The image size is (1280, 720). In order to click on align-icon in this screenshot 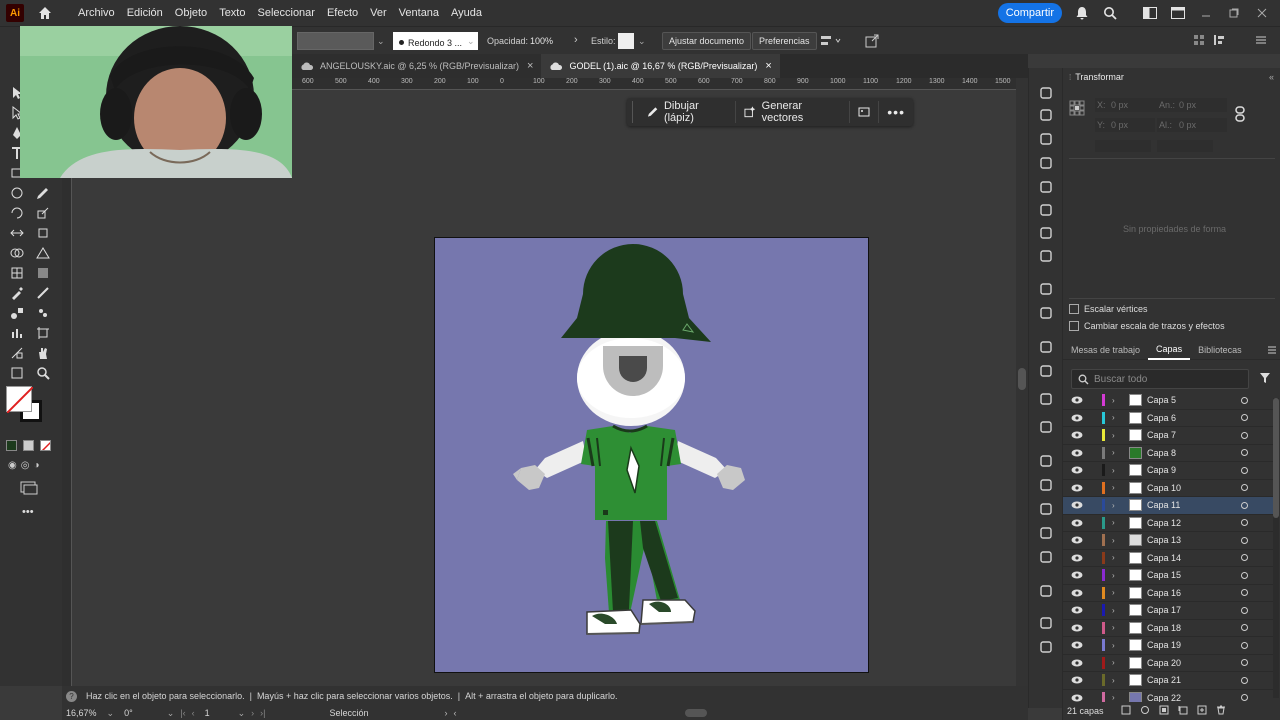, I will do `click(831, 42)`.